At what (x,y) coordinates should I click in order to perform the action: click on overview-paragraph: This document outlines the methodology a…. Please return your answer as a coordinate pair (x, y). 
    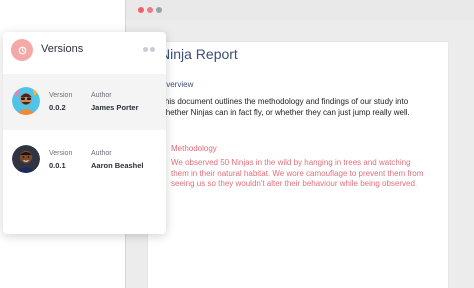
    Looking at the image, I should click on (285, 107).